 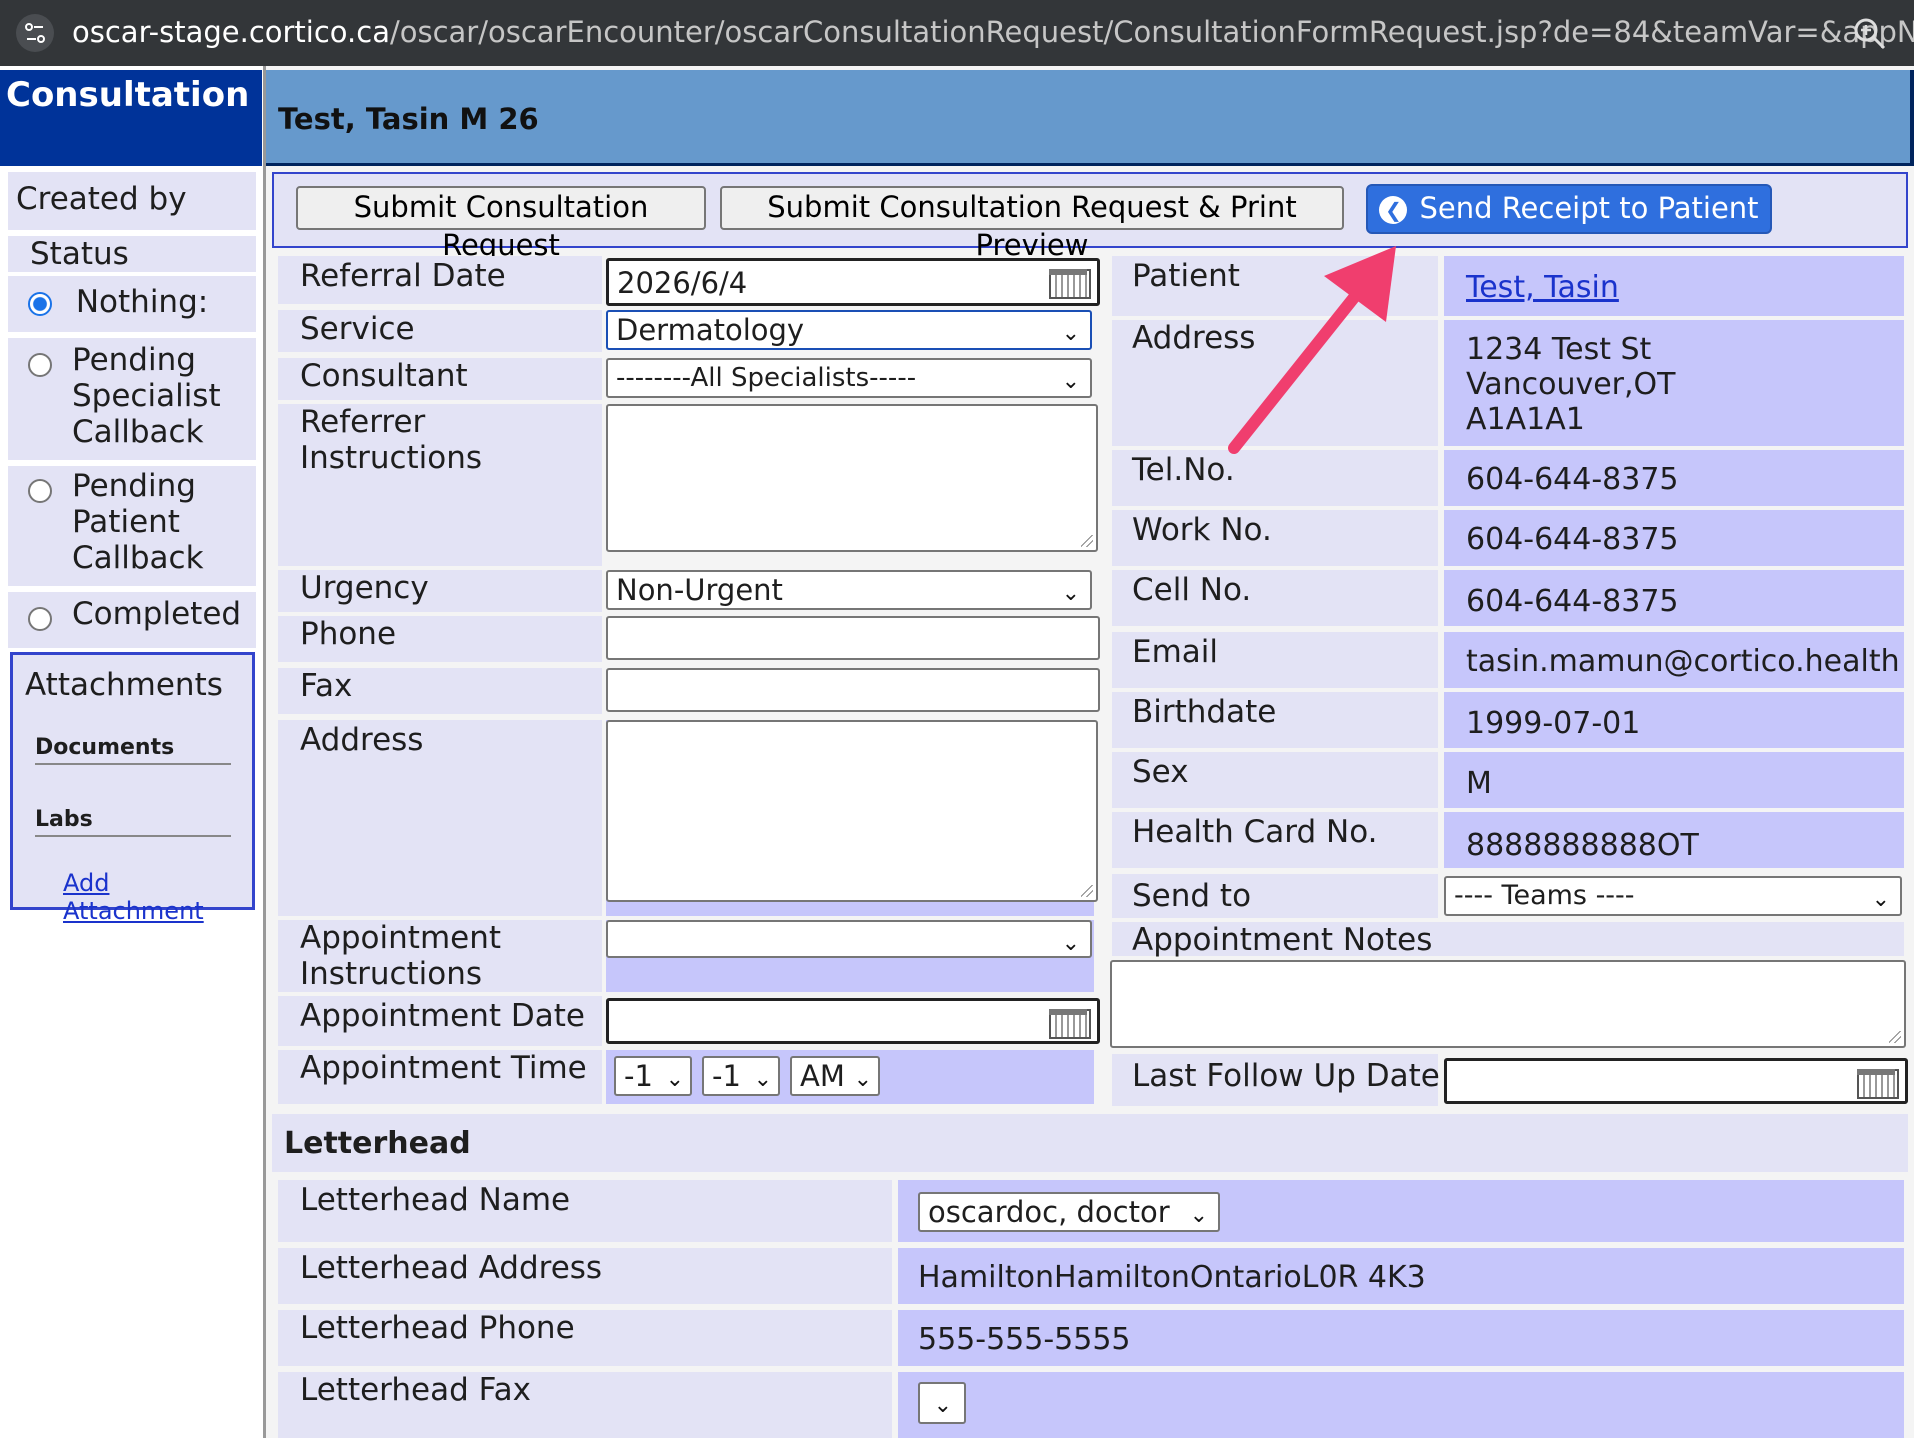 I want to click on send-receipt-button: ❮ Send Receipt to Patient, so click(x=1569, y=209).